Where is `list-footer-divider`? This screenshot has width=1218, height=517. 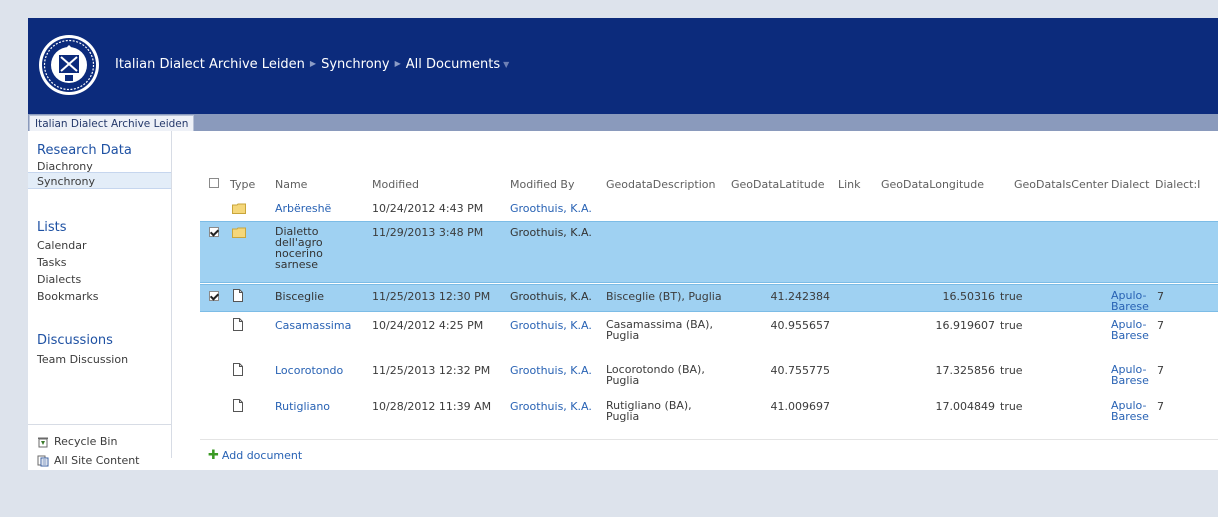
list-footer-divider is located at coordinates (709, 439).